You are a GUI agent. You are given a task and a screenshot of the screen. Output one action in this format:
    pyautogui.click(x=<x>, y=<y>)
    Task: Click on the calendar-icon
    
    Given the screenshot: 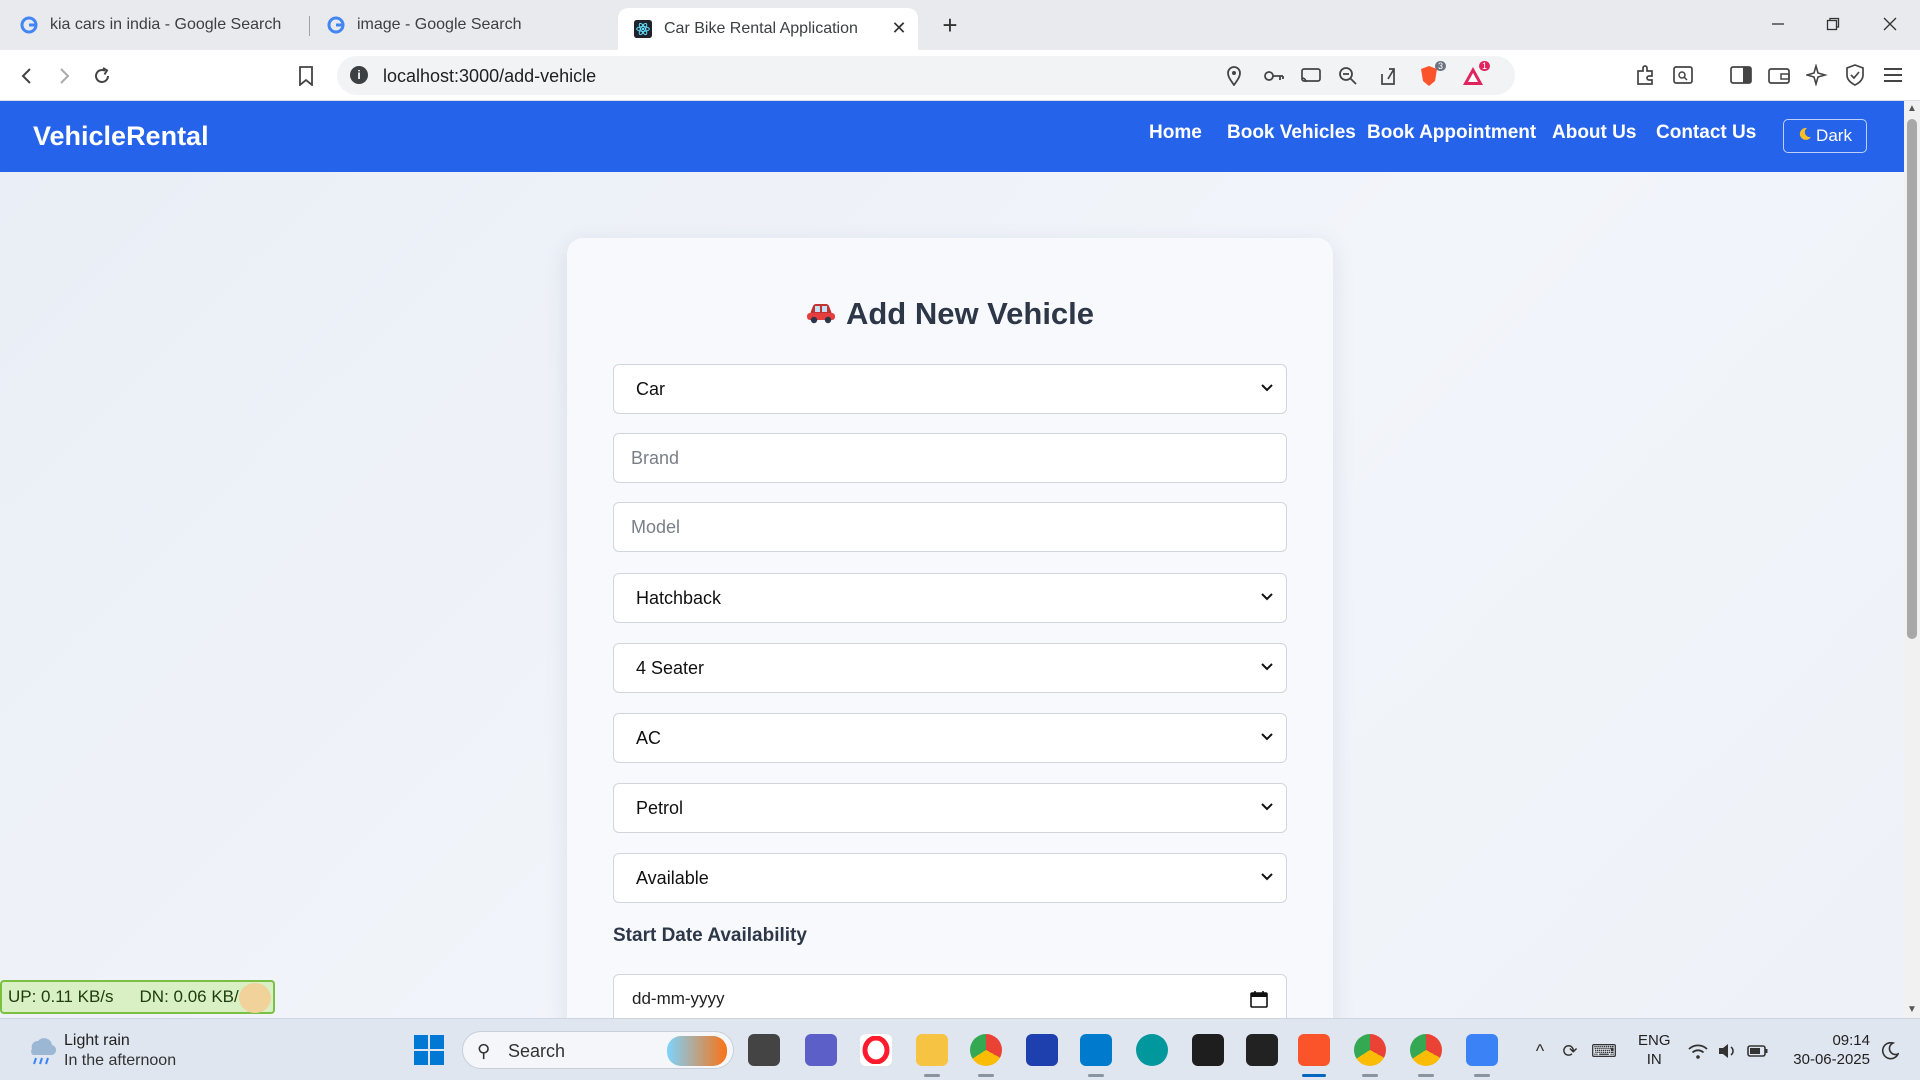 What is the action you would take?
    pyautogui.click(x=1259, y=999)
    